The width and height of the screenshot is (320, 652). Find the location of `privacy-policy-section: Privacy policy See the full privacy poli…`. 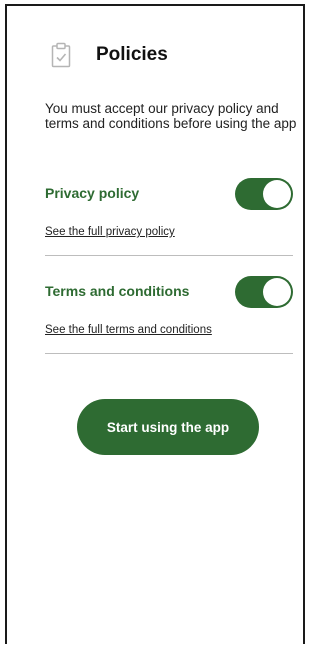

privacy-policy-section: Privacy policy See the full privacy poli… is located at coordinates (169, 213).